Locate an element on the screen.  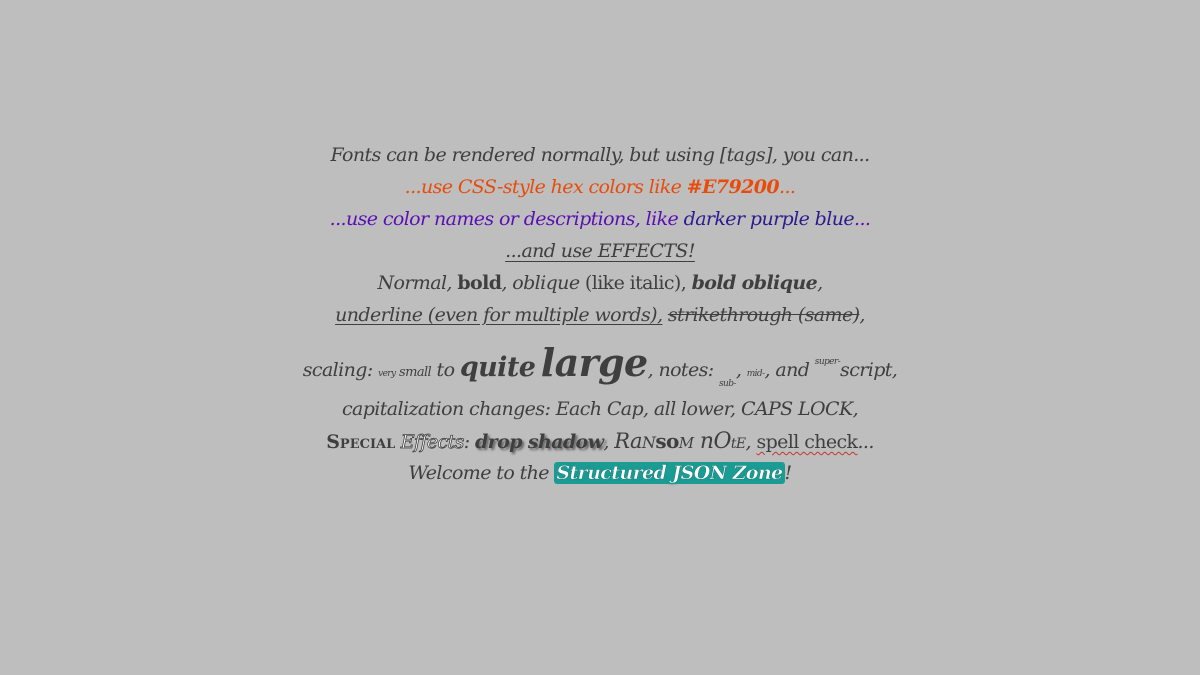
color-name-sample: darker purple blue is located at coordinates (769, 219).